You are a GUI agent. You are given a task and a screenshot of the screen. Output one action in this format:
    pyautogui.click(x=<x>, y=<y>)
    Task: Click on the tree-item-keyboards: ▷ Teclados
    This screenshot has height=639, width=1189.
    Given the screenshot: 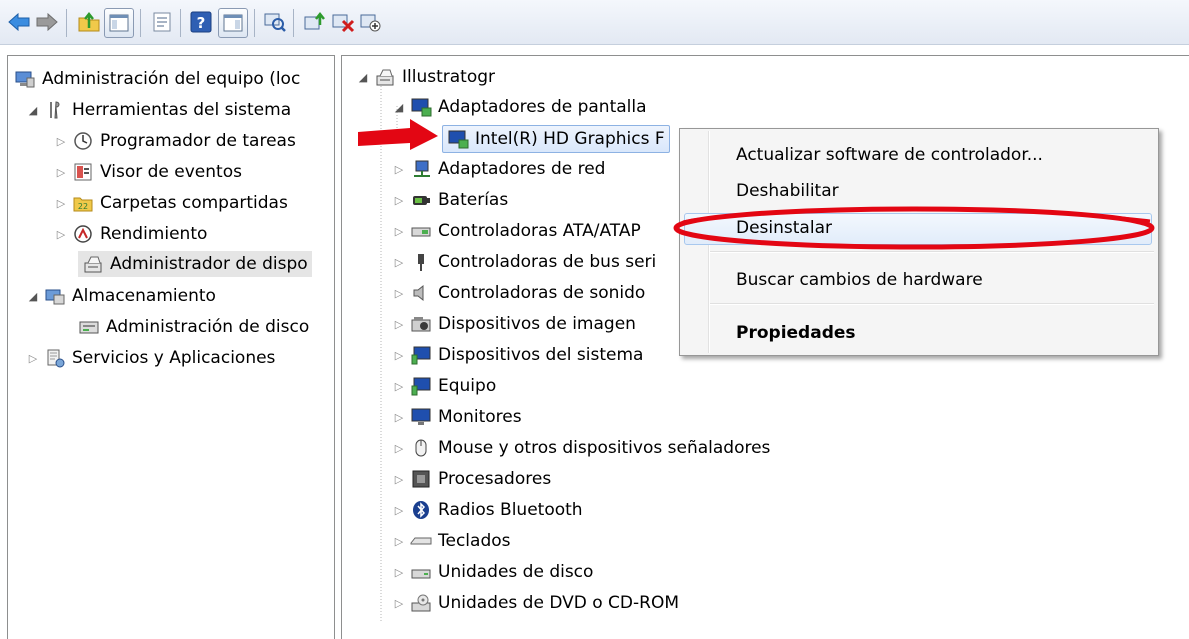 What is the action you would take?
    pyautogui.click(x=451, y=541)
    